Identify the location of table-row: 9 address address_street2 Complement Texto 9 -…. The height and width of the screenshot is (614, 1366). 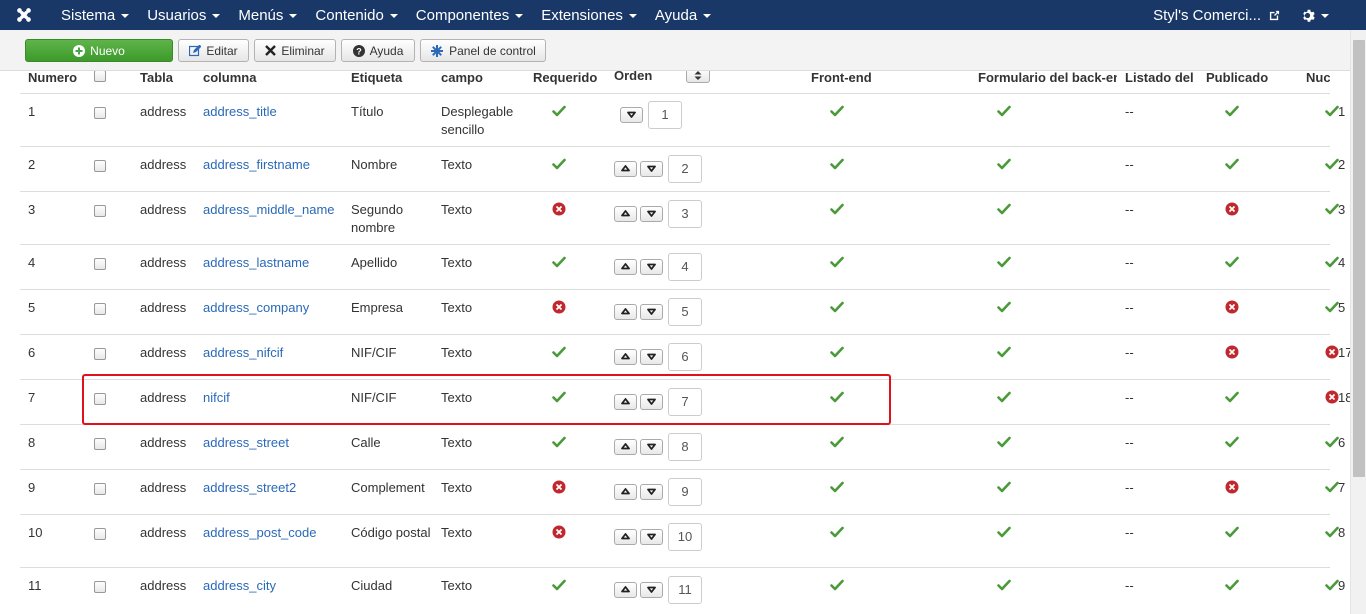
(682, 491).